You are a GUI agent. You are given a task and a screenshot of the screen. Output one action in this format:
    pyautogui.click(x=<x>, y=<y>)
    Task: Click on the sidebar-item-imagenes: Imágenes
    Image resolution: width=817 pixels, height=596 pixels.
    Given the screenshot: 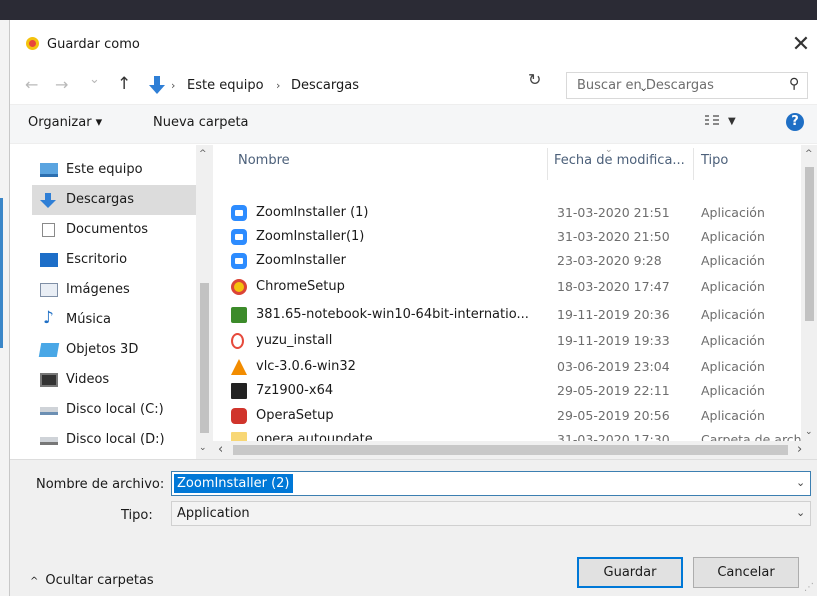 What is the action you would take?
    pyautogui.click(x=118, y=290)
    